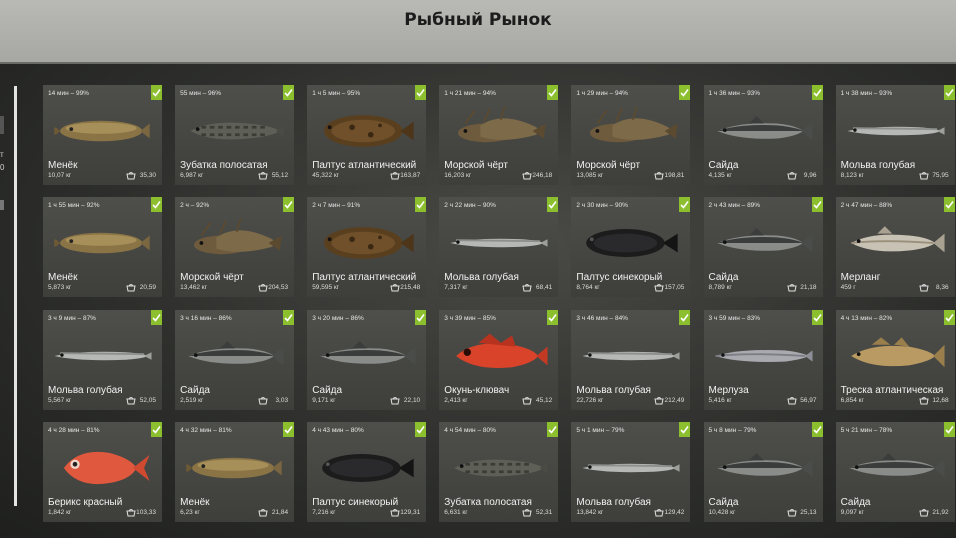  What do you see at coordinates (102, 247) in the screenshot?
I see `fish-card: 1 ч 55 мин – 92% Менёк 5,873 кг 20,59` at bounding box center [102, 247].